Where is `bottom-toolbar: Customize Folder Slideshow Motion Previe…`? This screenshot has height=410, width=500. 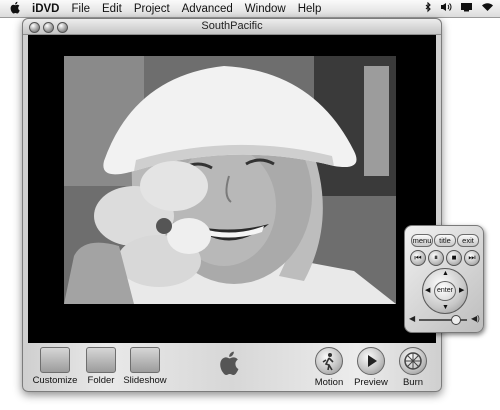 bottom-toolbar: Customize Folder Slideshow Motion Previe… is located at coordinates (232, 366).